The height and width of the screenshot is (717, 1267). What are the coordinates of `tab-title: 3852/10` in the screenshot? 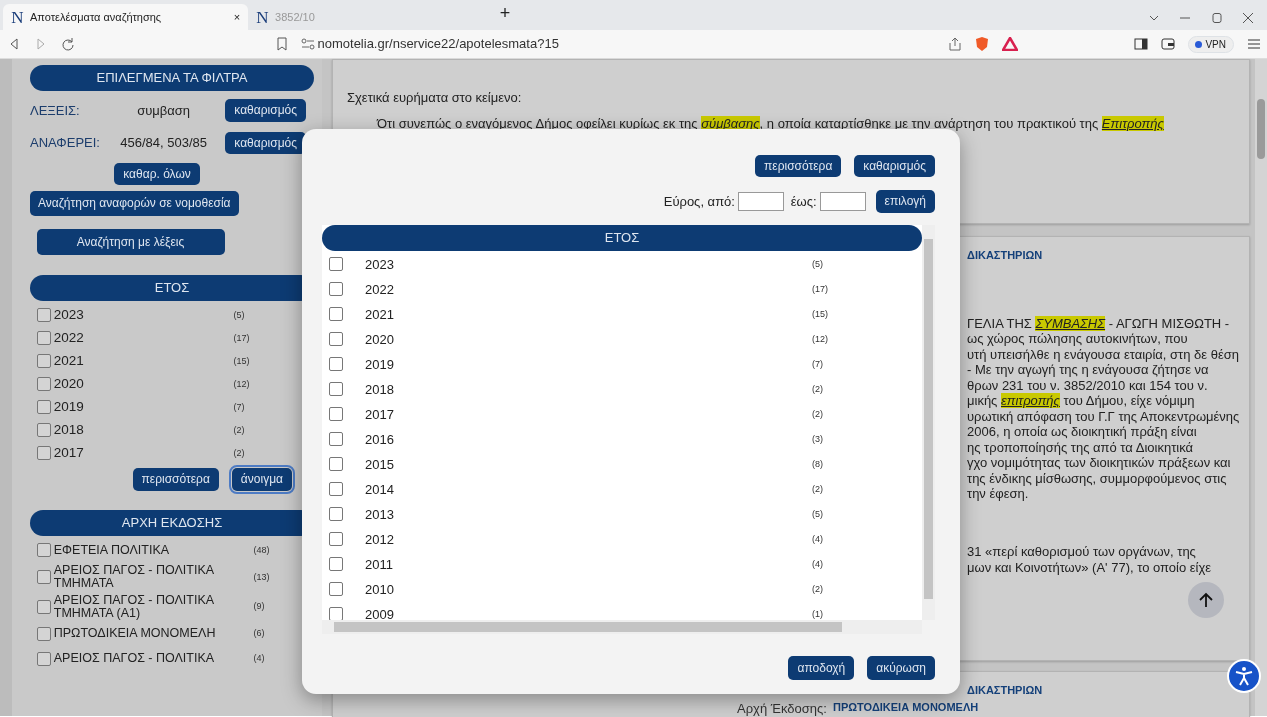 It's located at (295, 17).